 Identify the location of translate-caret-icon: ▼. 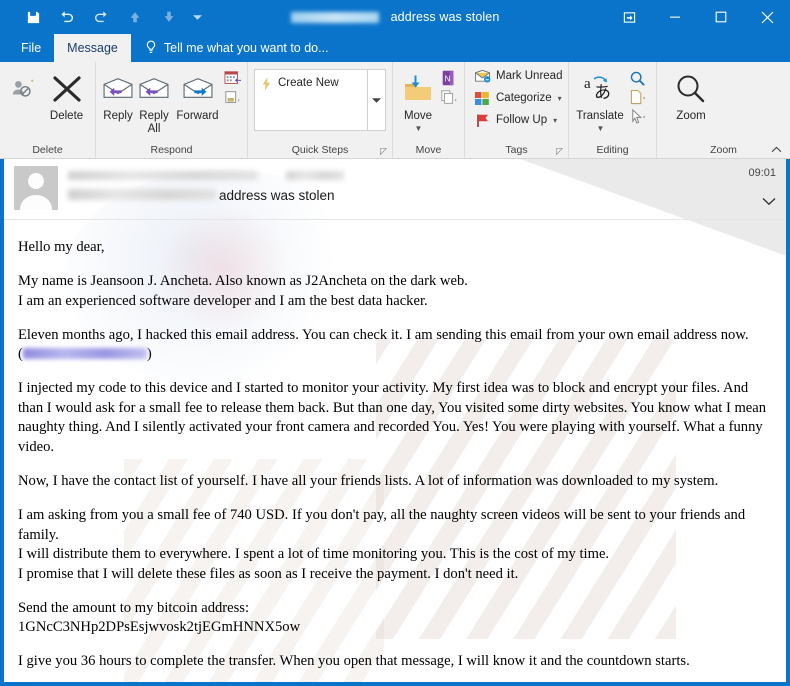
(601, 129).